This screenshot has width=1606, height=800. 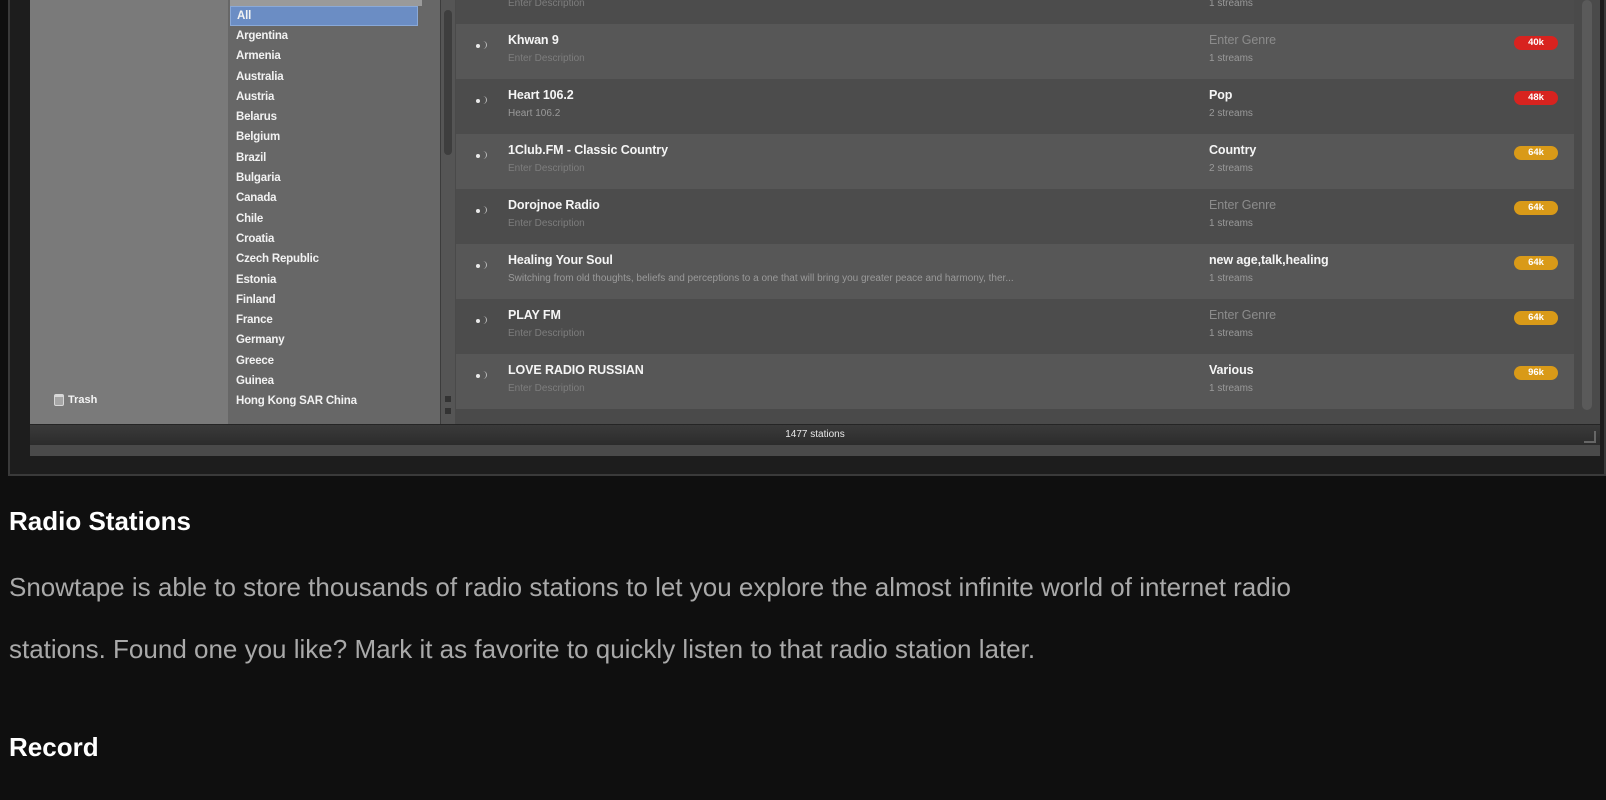 I want to click on status-bar: 1477 stations, so click(x=815, y=434).